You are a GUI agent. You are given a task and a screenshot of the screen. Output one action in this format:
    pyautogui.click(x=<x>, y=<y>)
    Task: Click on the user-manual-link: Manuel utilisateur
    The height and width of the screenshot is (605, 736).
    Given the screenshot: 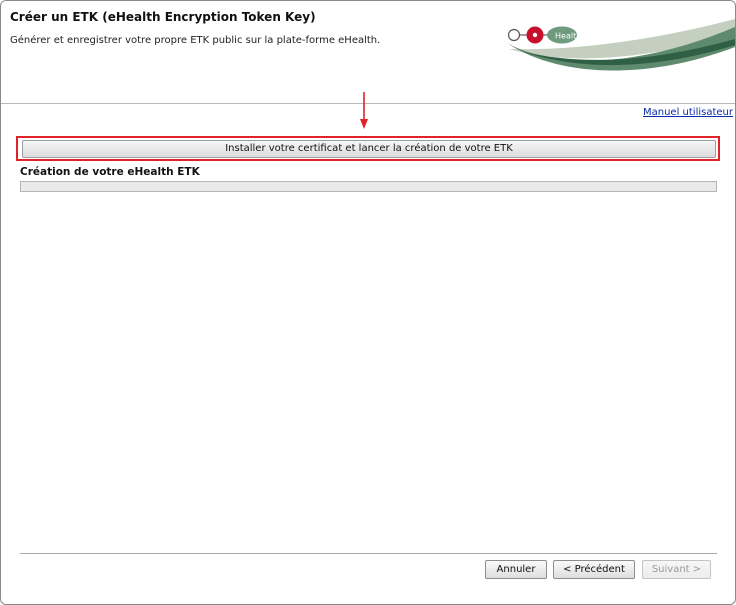 What is the action you would take?
    pyautogui.click(x=688, y=112)
    